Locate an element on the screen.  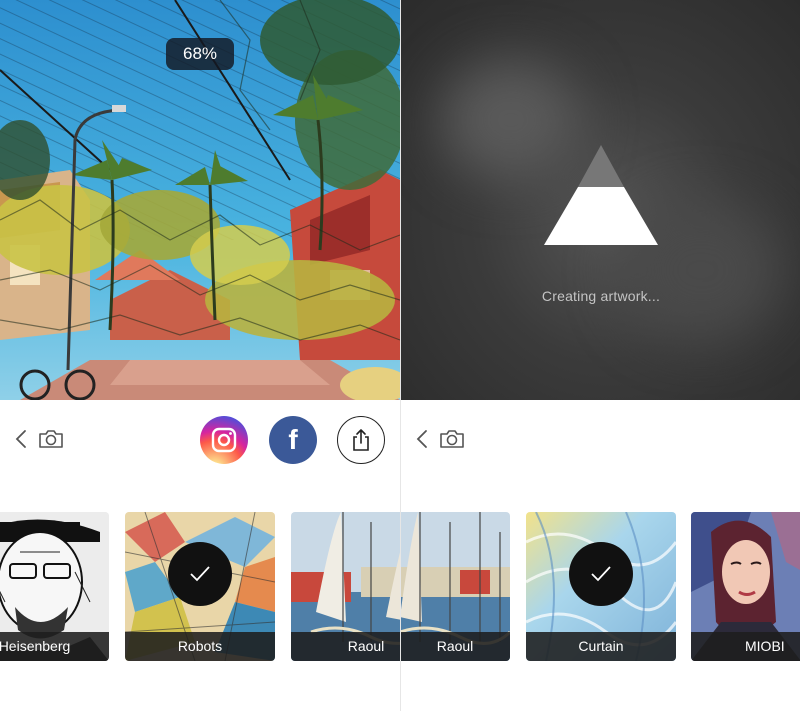
filter-label: Robots is located at coordinates (200, 646).